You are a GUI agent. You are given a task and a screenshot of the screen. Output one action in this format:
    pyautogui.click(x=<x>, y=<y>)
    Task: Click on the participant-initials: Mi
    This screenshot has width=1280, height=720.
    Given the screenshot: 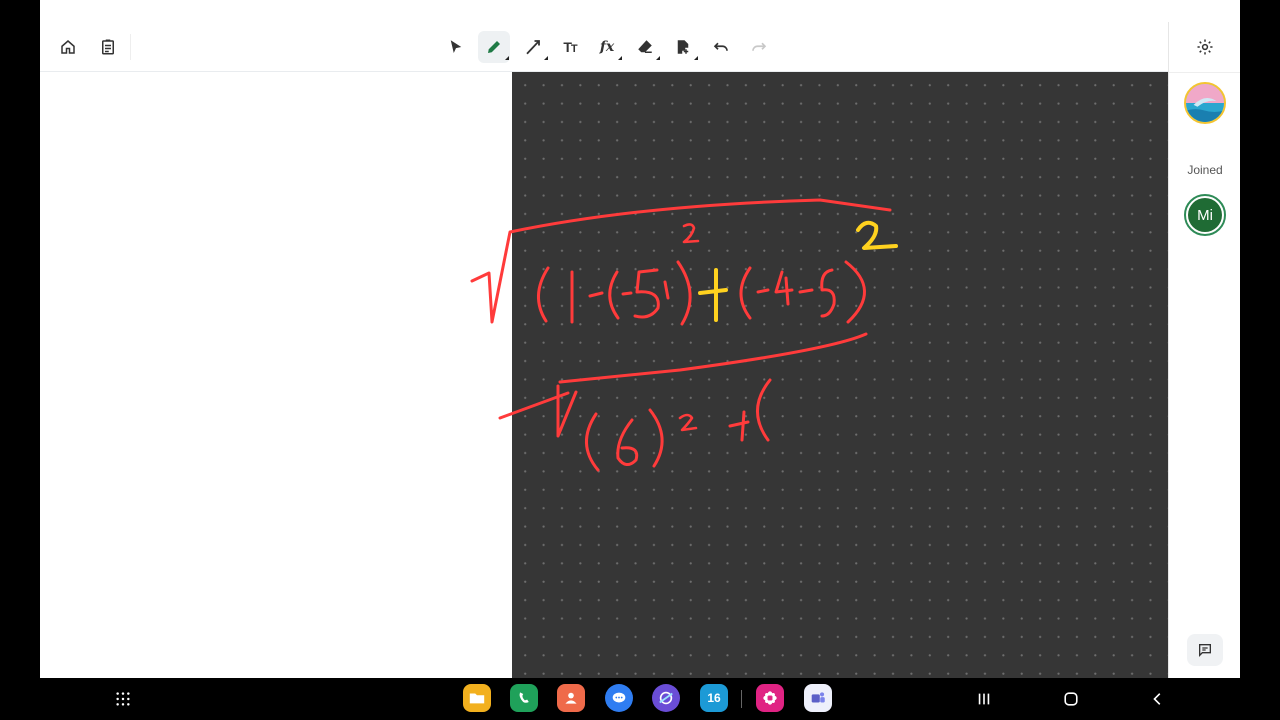 What is the action you would take?
    pyautogui.click(x=1205, y=215)
    